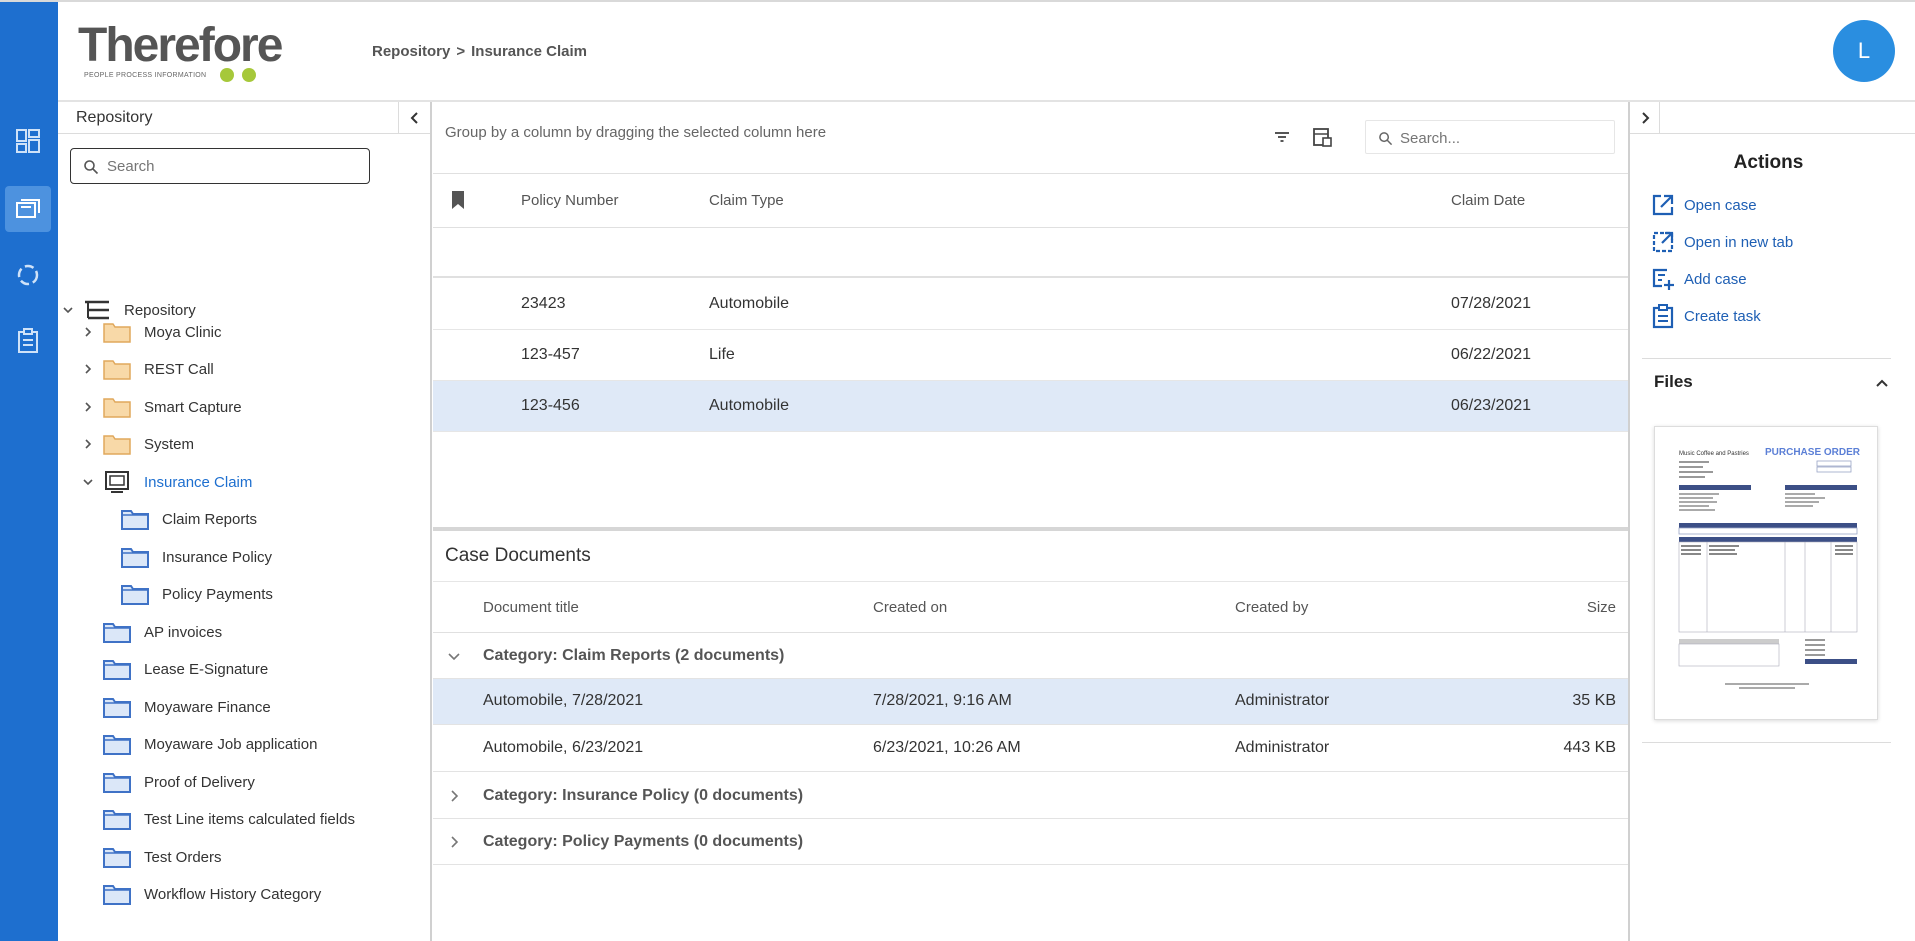 This screenshot has height=941, width=1915. I want to click on expand-panel-button, so click(1645, 118).